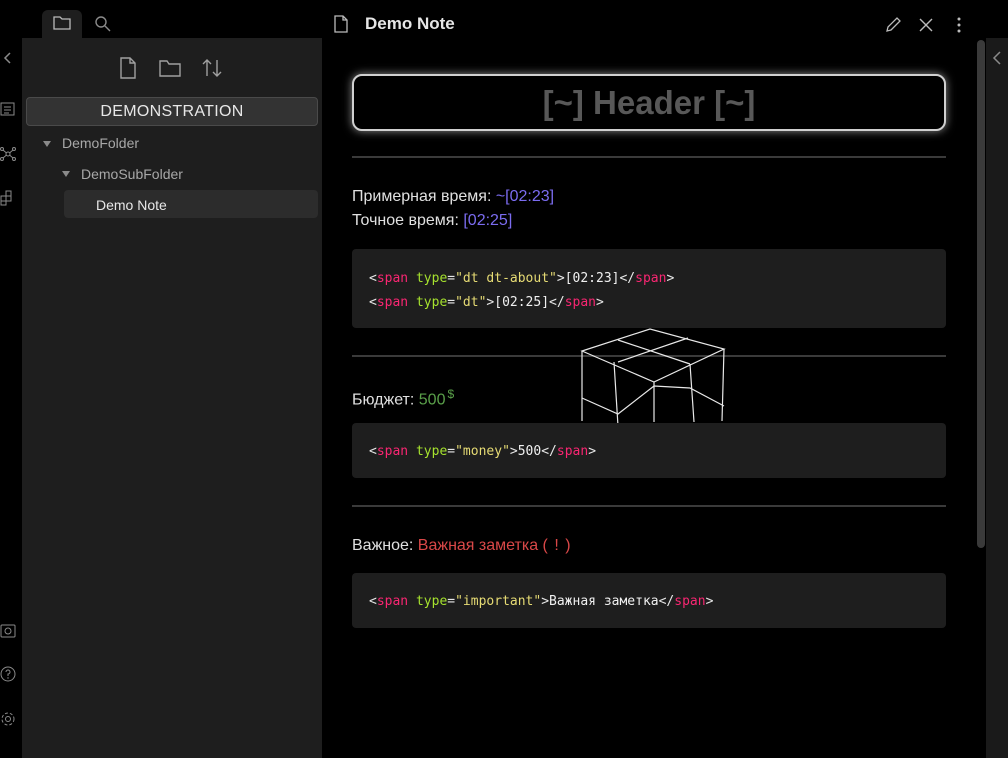  What do you see at coordinates (132, 174) in the screenshot?
I see `subfolder-item: DemoSubFolder` at bounding box center [132, 174].